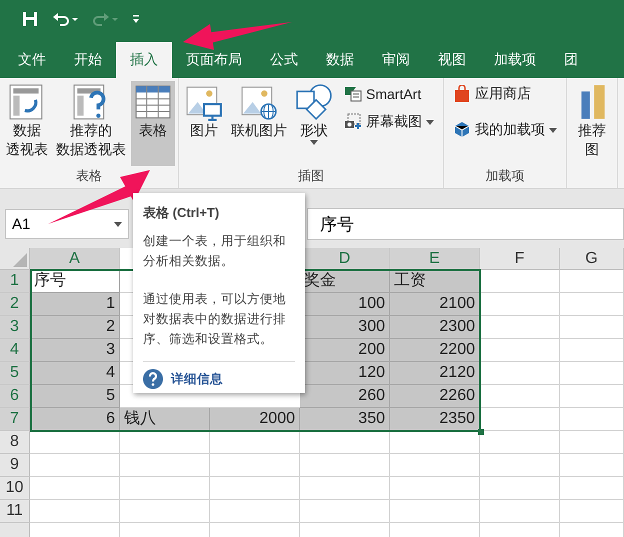  What do you see at coordinates (15, 304) in the screenshot?
I see `row-header: 2` at bounding box center [15, 304].